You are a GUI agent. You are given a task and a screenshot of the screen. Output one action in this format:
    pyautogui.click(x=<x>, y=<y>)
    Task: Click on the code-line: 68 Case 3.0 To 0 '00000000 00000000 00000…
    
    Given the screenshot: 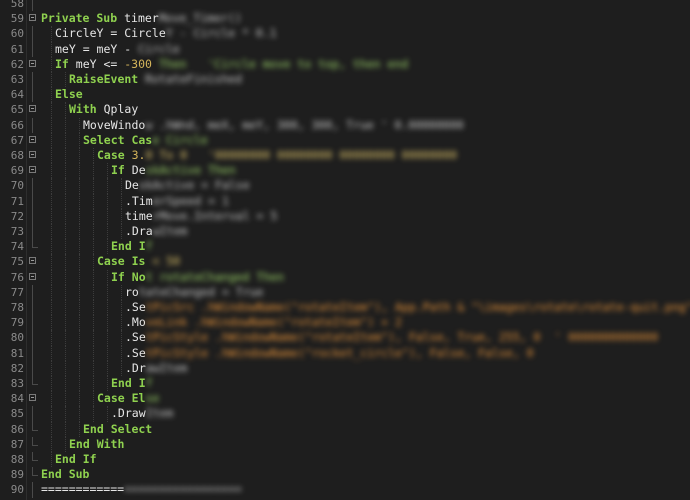 What is the action you would take?
    pyautogui.click(x=345, y=156)
    